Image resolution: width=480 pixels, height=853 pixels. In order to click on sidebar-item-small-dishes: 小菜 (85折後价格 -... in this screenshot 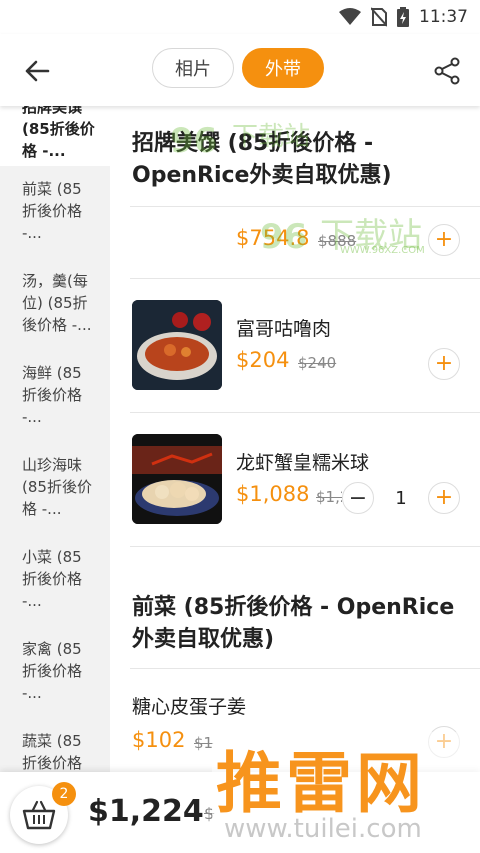, I will do `click(55, 580)`.